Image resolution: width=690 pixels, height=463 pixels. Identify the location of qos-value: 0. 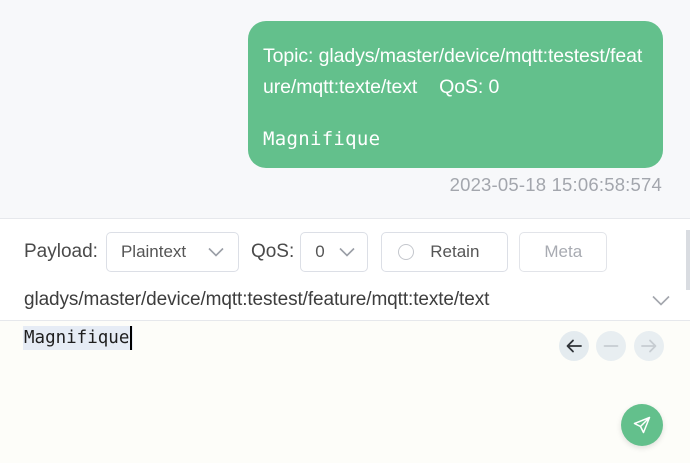
(320, 251).